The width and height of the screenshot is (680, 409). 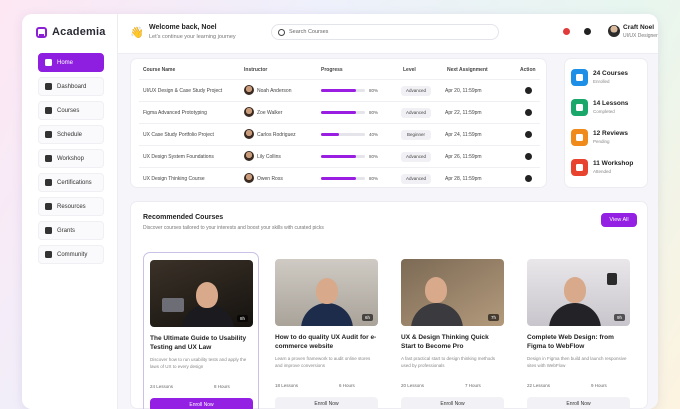 I want to click on calendar-icon, so click(x=48, y=134).